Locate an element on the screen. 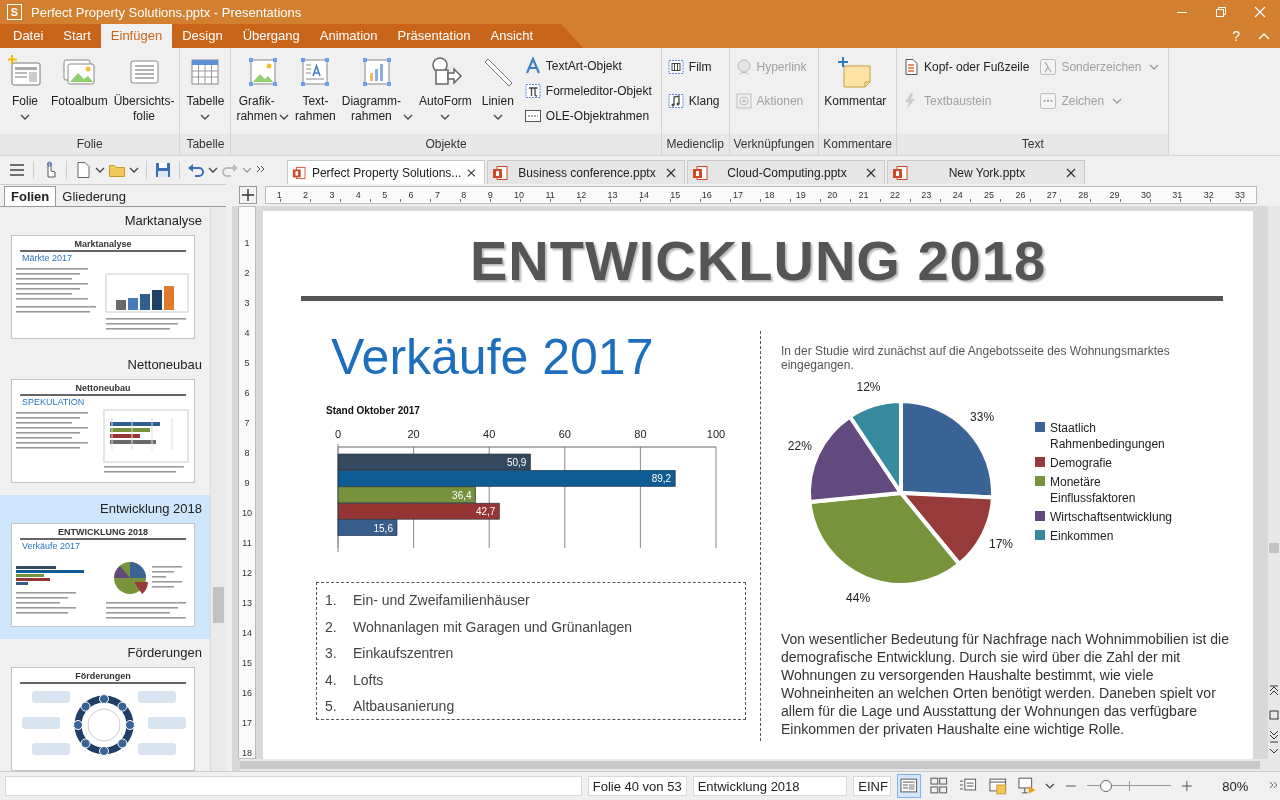 This screenshot has width=1280, height=800. slide-list-item: Entwicklung 2018 ENTWICKLUNG 2018 Verkäufe 2017 is located at coordinates (105, 567).